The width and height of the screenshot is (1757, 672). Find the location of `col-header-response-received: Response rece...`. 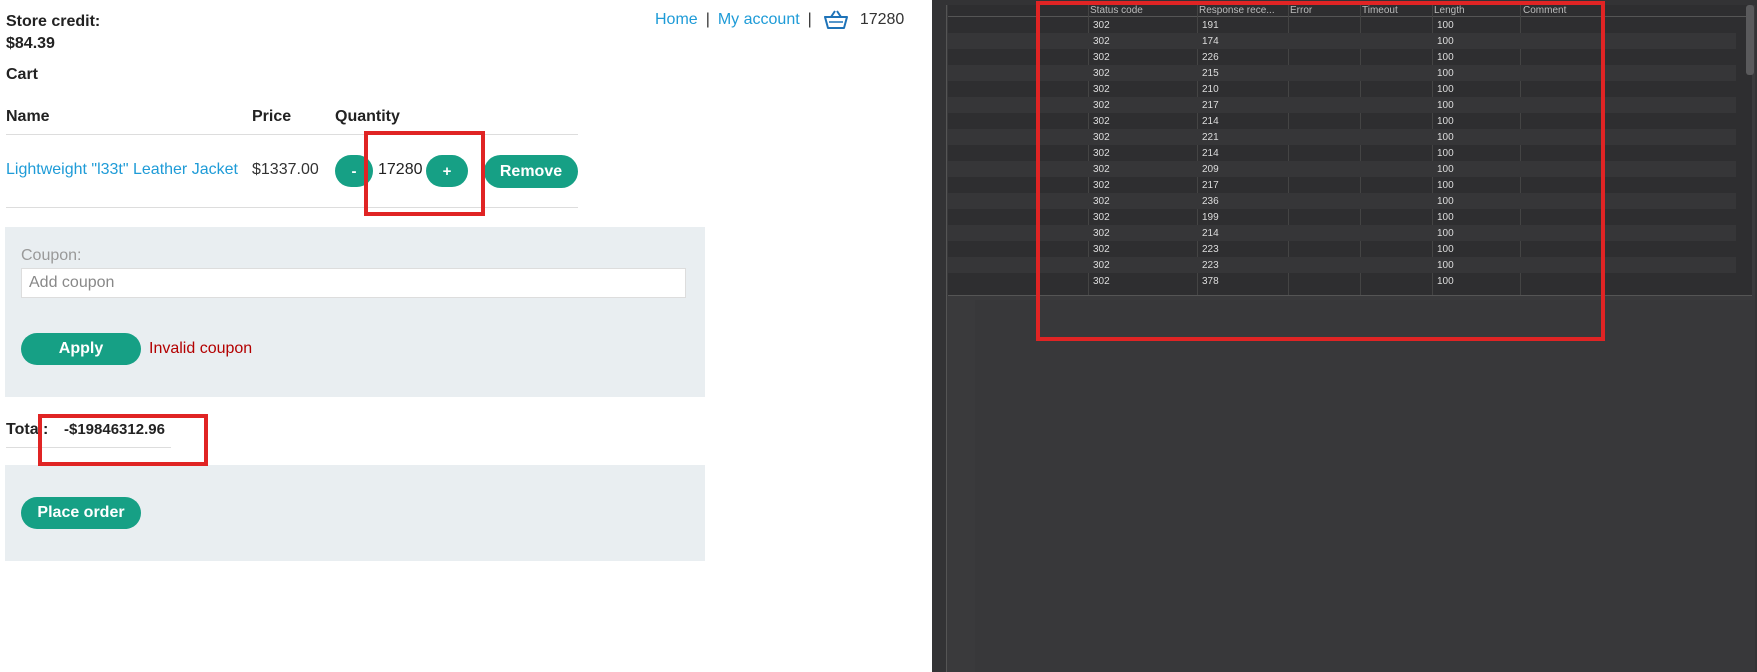

col-header-response-received: Response rece... is located at coordinates (1243, 10).